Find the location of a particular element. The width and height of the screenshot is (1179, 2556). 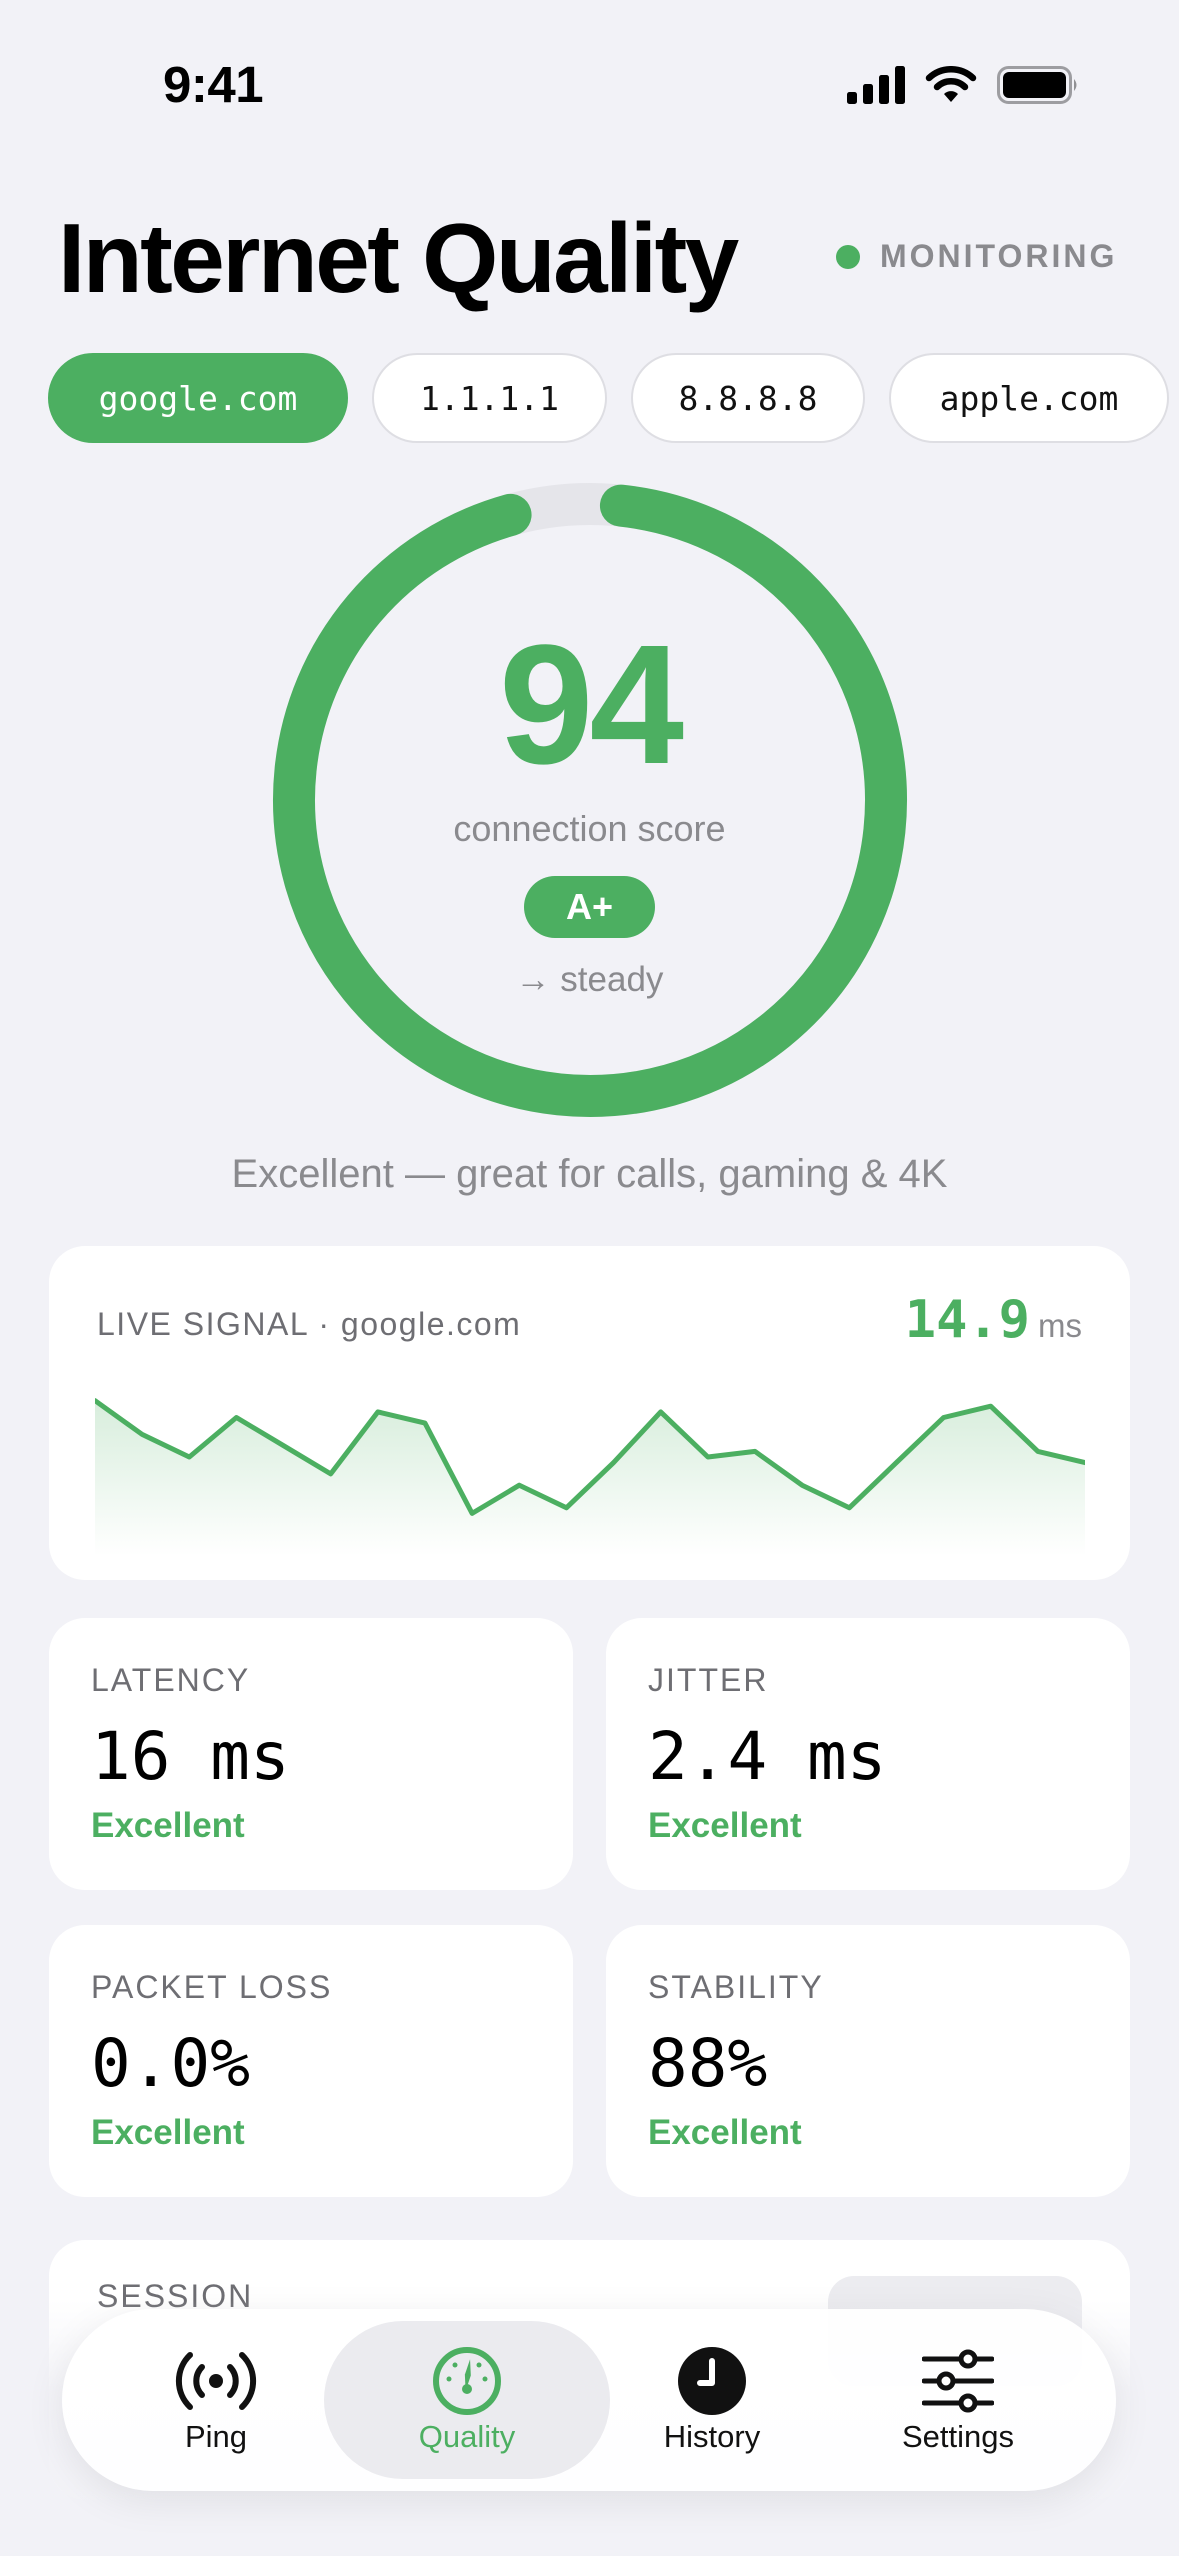

latency-label: LATENCY is located at coordinates (171, 1680).